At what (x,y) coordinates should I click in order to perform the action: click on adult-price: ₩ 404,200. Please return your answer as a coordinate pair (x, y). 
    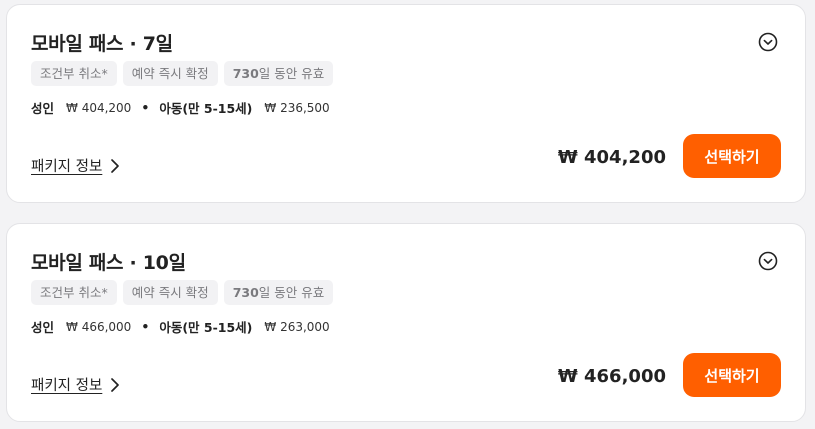
    Looking at the image, I should click on (99, 107).